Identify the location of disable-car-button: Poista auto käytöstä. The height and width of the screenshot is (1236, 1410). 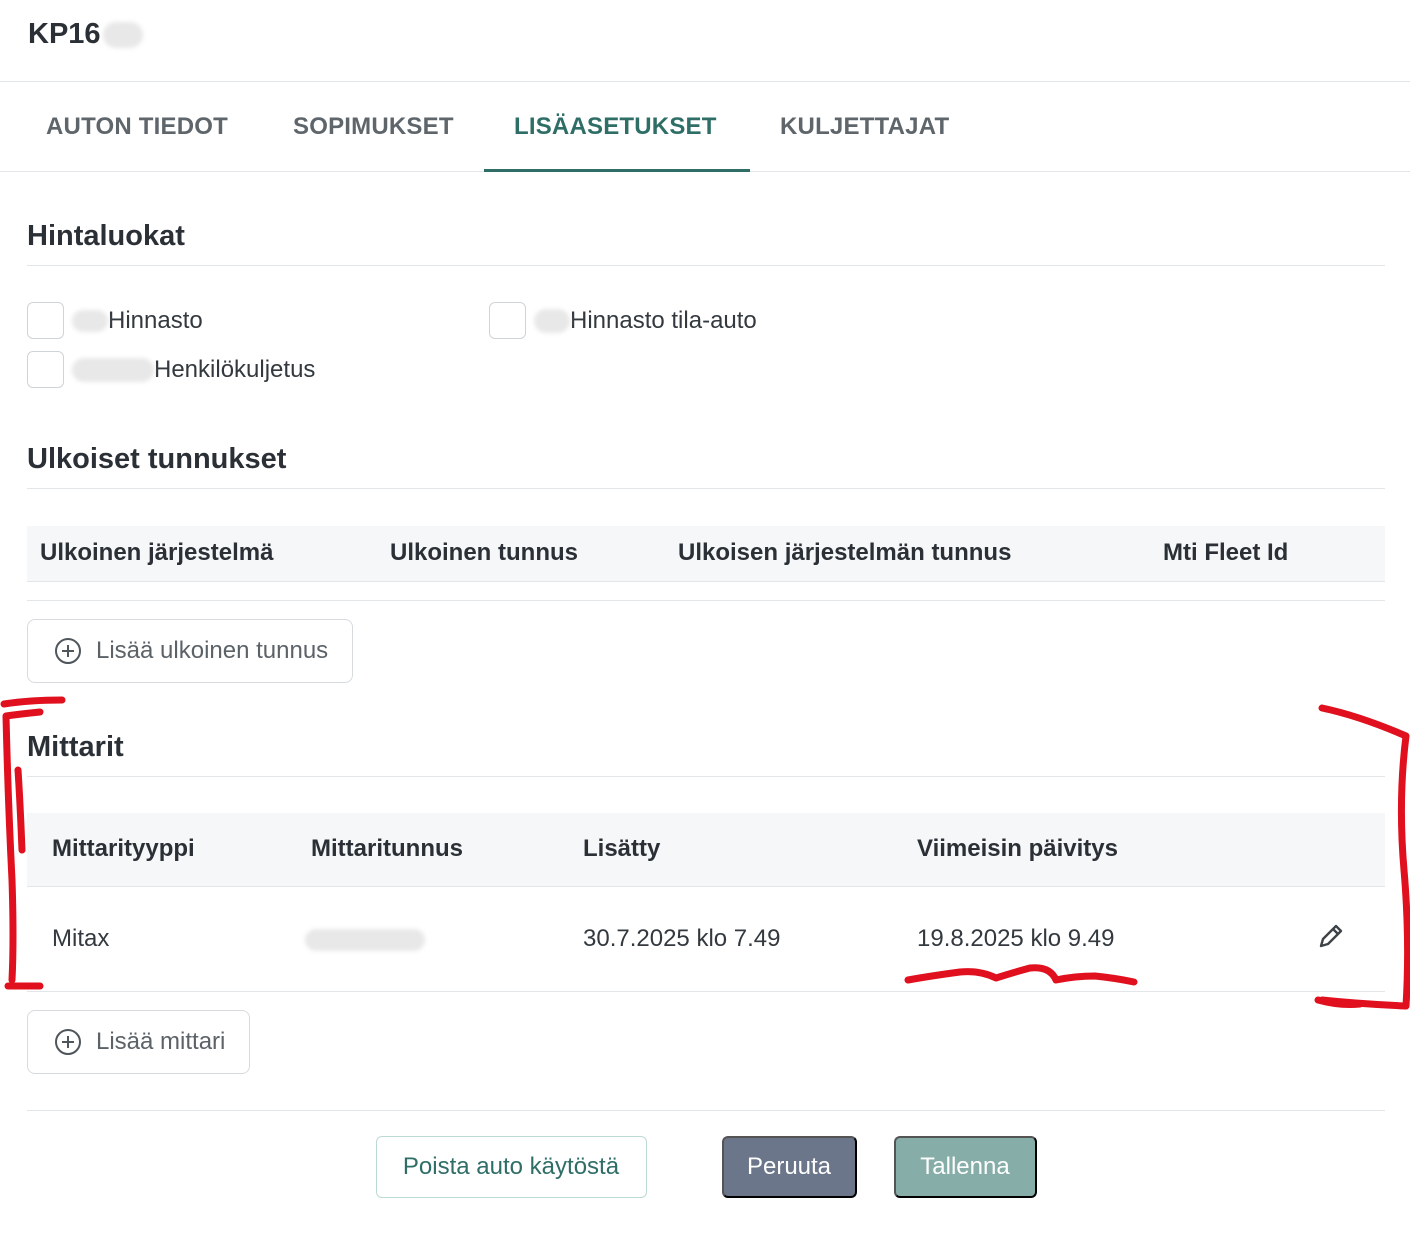
(511, 1167).